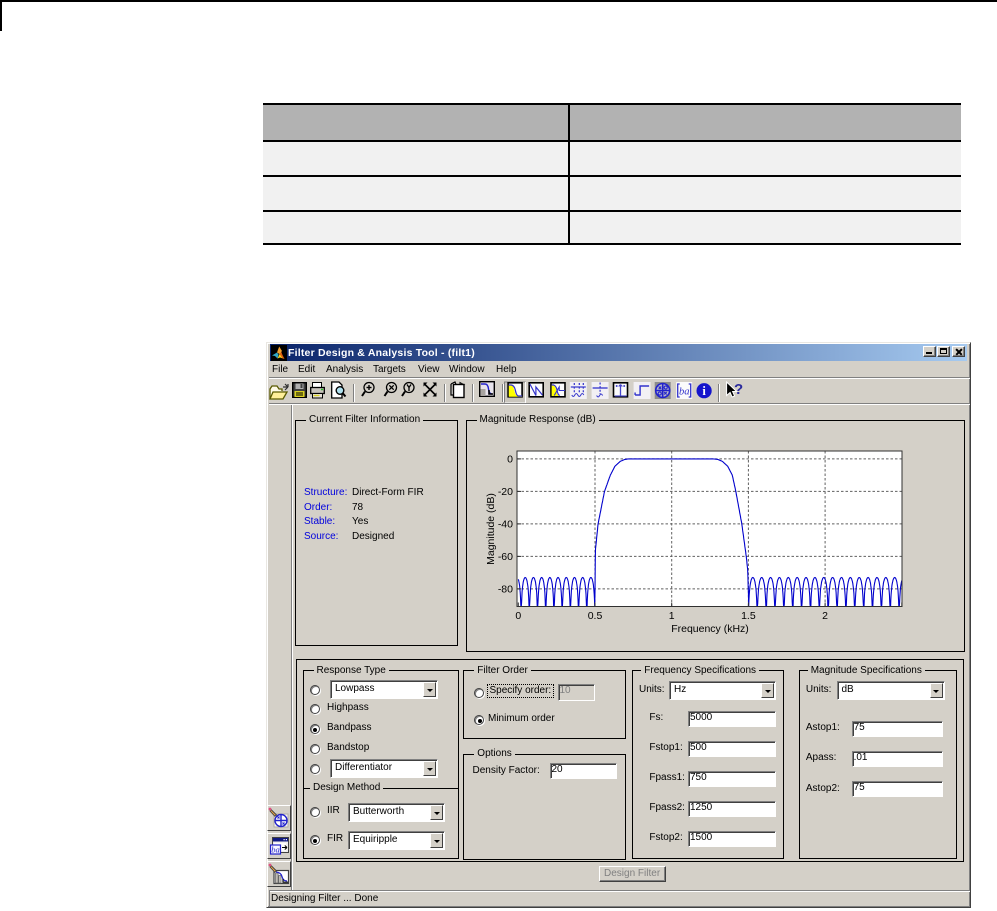 Image resolution: width=997 pixels, height=911 pixels. What do you see at coordinates (748, 616) in the screenshot?
I see `svg-text: 1.5` at bounding box center [748, 616].